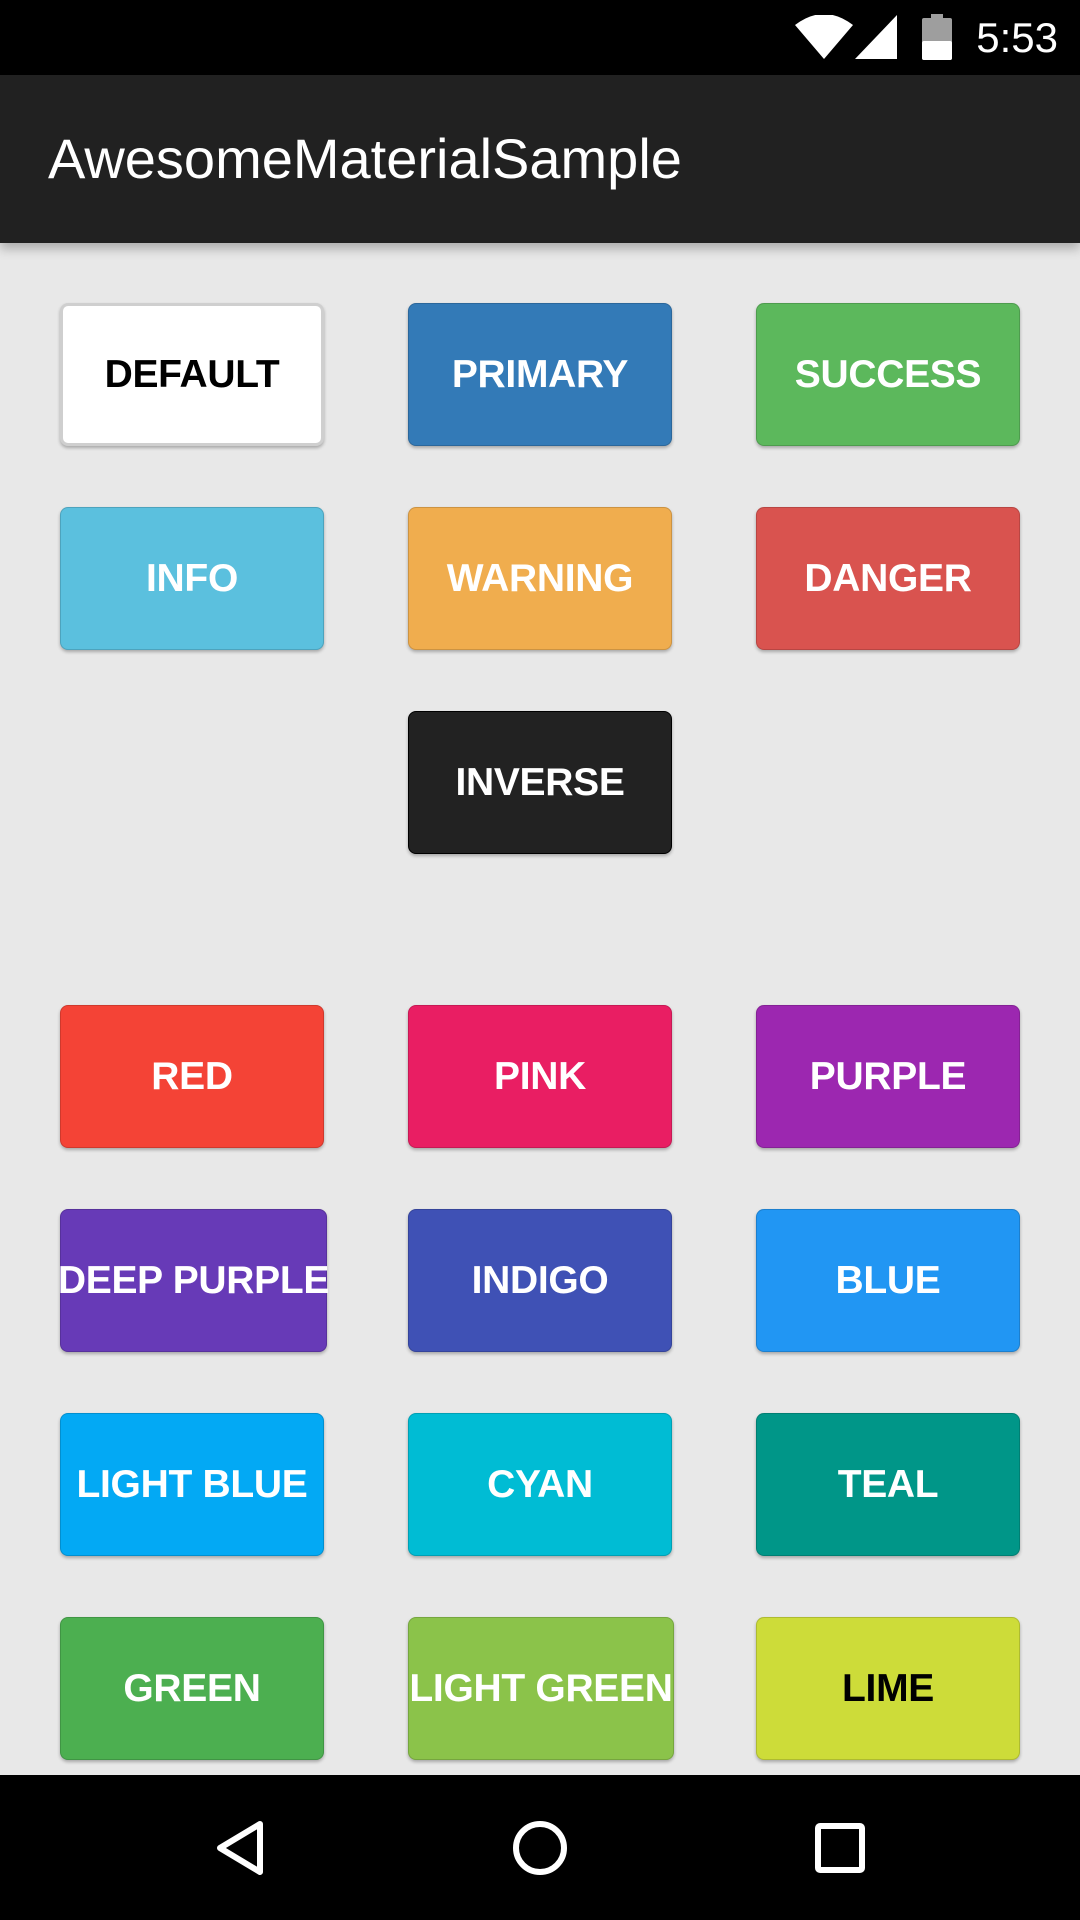  Describe the element at coordinates (192, 1076) in the screenshot. I see `red-button: RED` at that location.